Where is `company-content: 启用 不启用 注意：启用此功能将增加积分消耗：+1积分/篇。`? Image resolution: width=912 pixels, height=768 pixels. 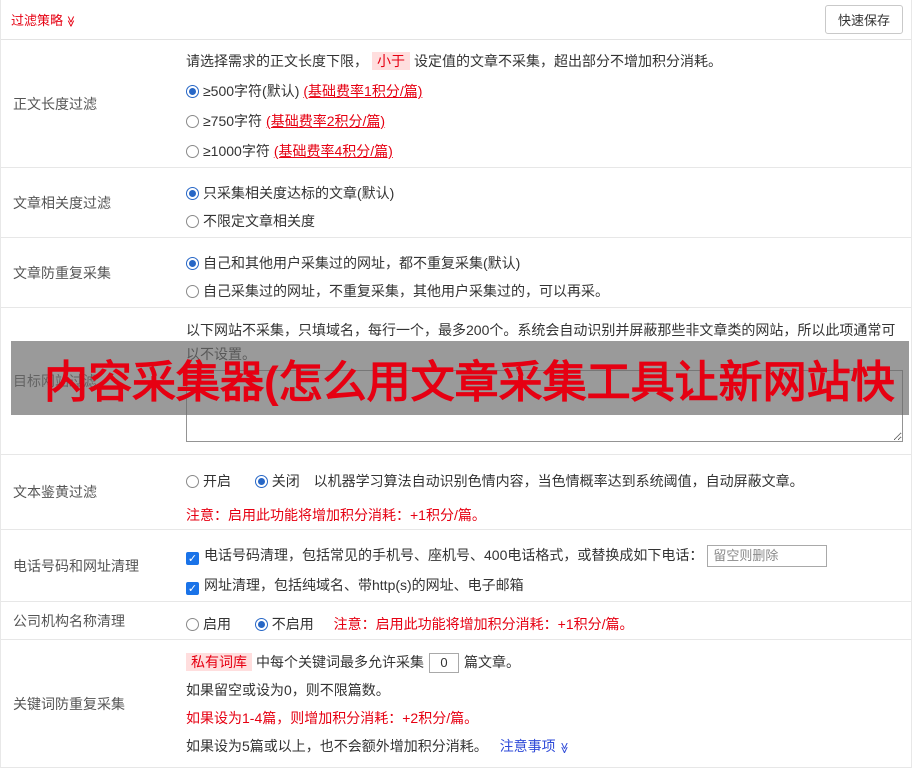
company-content: 启用 不启用 注意：启用此功能将增加积分消耗：+1积分/篇。 is located at coordinates (543, 620).